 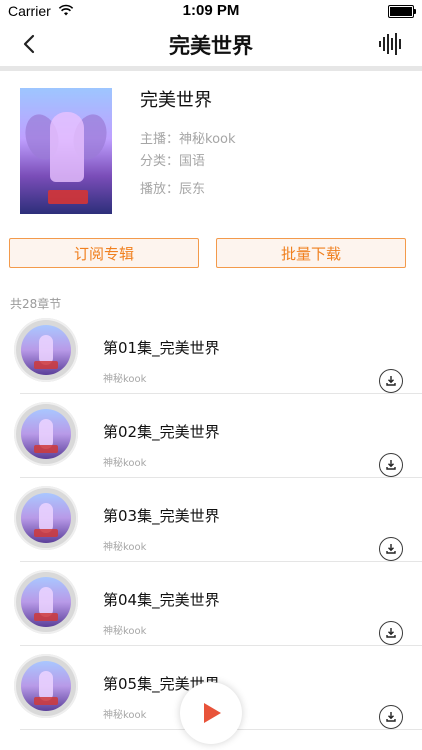 I want to click on status-bar: Carrier 1:09 PM, so click(x=211, y=11).